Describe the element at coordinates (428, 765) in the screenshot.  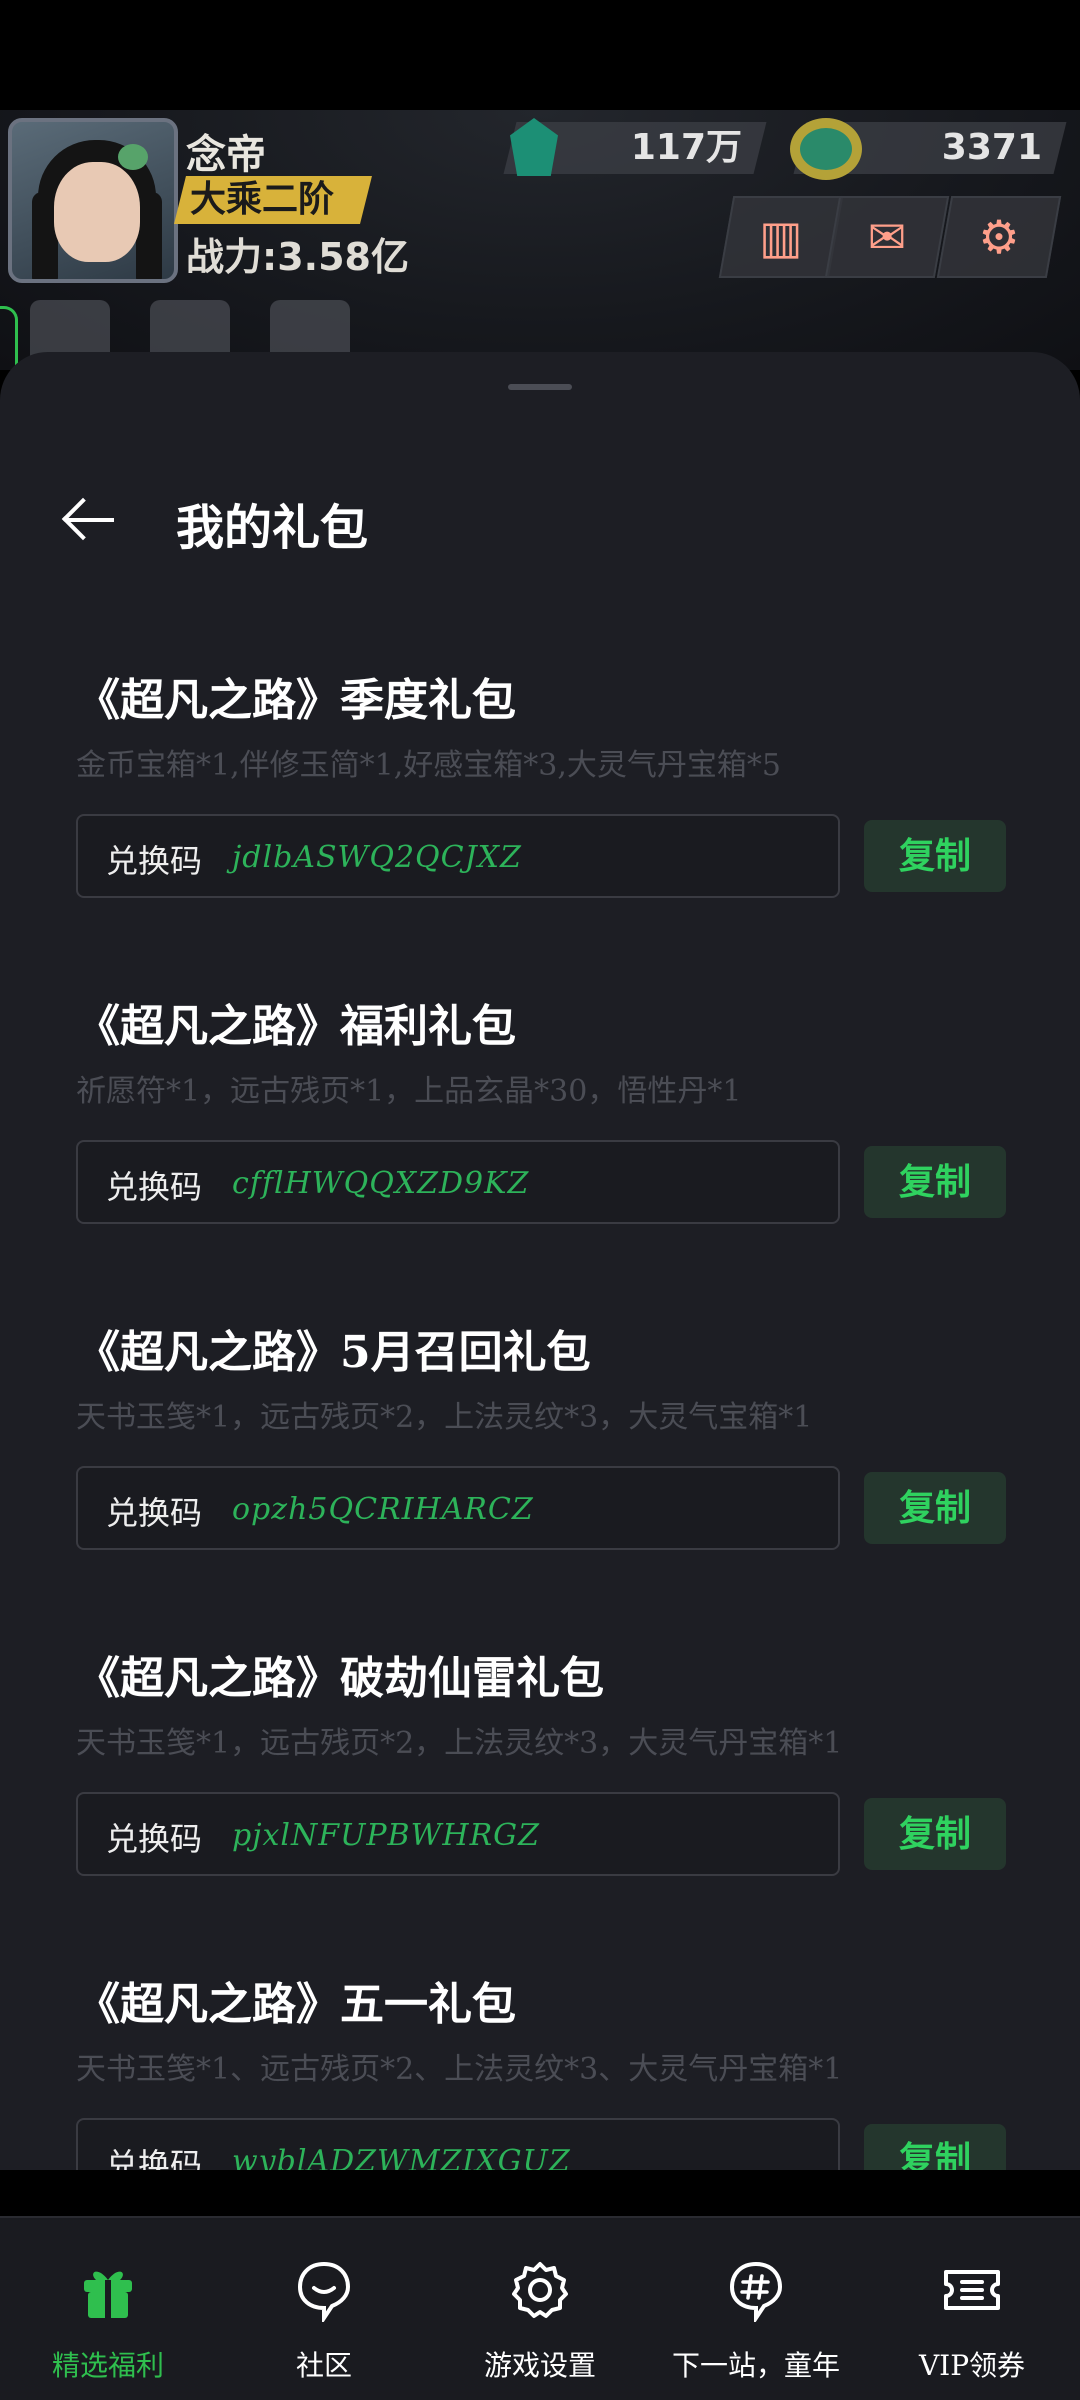
I see `gift-description: 金币宝箱*1,伴修玉简*1,好感宝箱*3,大灵气丹宝箱*5` at that location.